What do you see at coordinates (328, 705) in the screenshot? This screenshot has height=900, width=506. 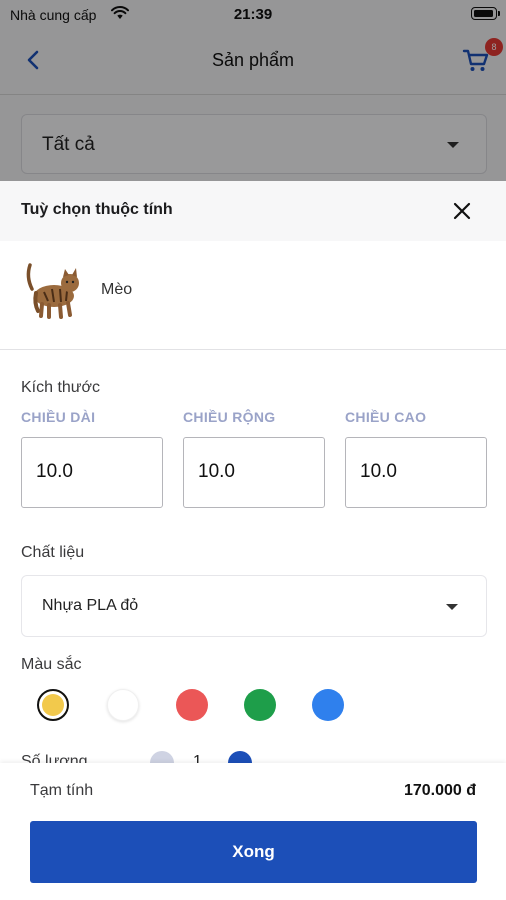 I see `color-swatch-blue` at bounding box center [328, 705].